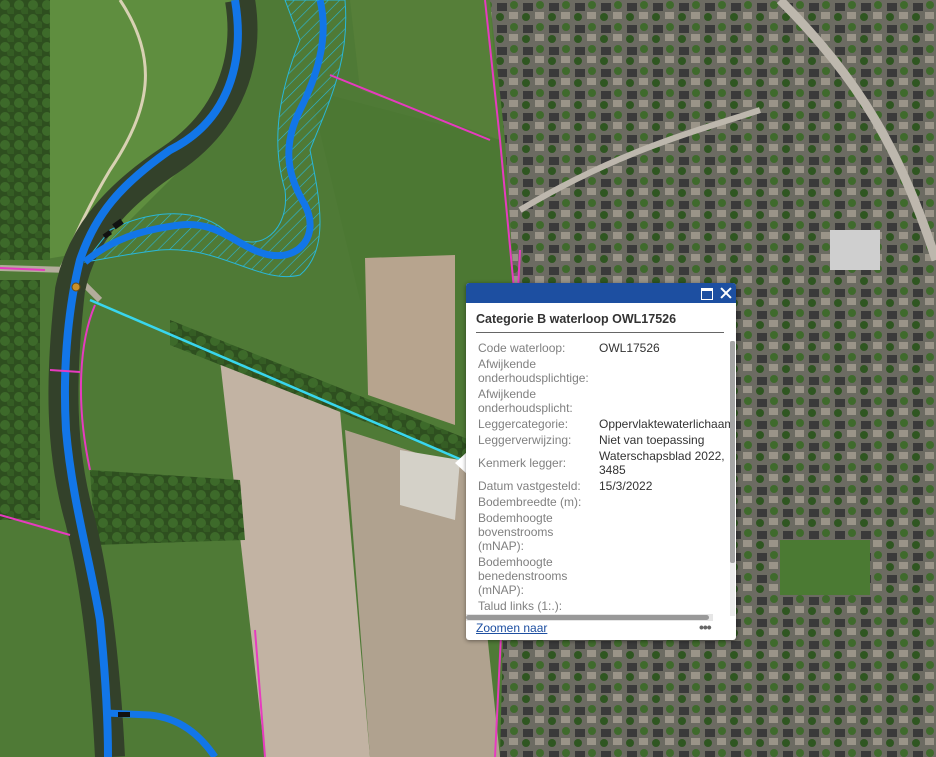 The height and width of the screenshot is (757, 936). Describe the element at coordinates (76, 287) in the screenshot. I see `weir-point` at that location.